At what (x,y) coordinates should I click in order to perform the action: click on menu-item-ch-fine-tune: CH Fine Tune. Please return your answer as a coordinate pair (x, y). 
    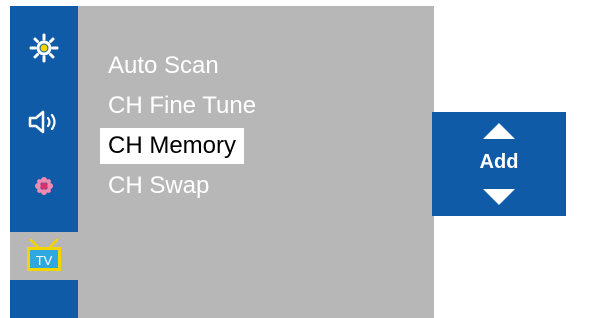
    Looking at the image, I should click on (182, 106).